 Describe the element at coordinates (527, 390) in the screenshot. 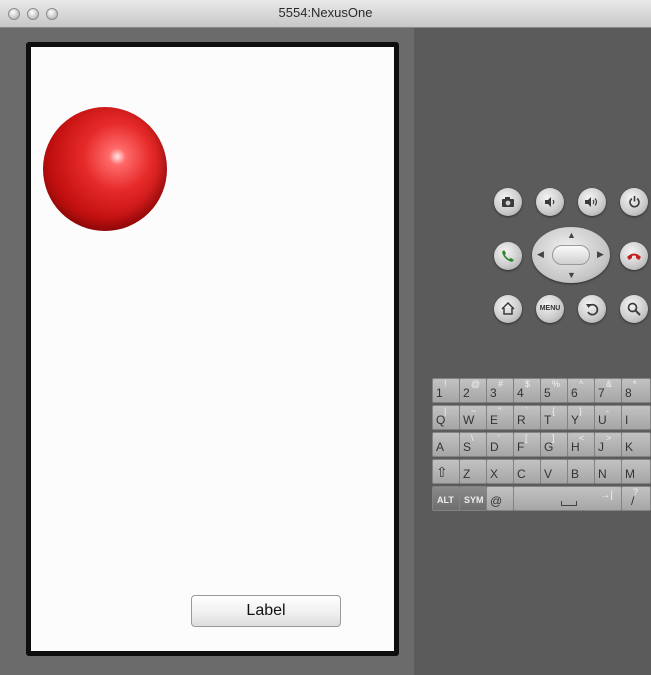

I see `key-4: 4 $` at that location.